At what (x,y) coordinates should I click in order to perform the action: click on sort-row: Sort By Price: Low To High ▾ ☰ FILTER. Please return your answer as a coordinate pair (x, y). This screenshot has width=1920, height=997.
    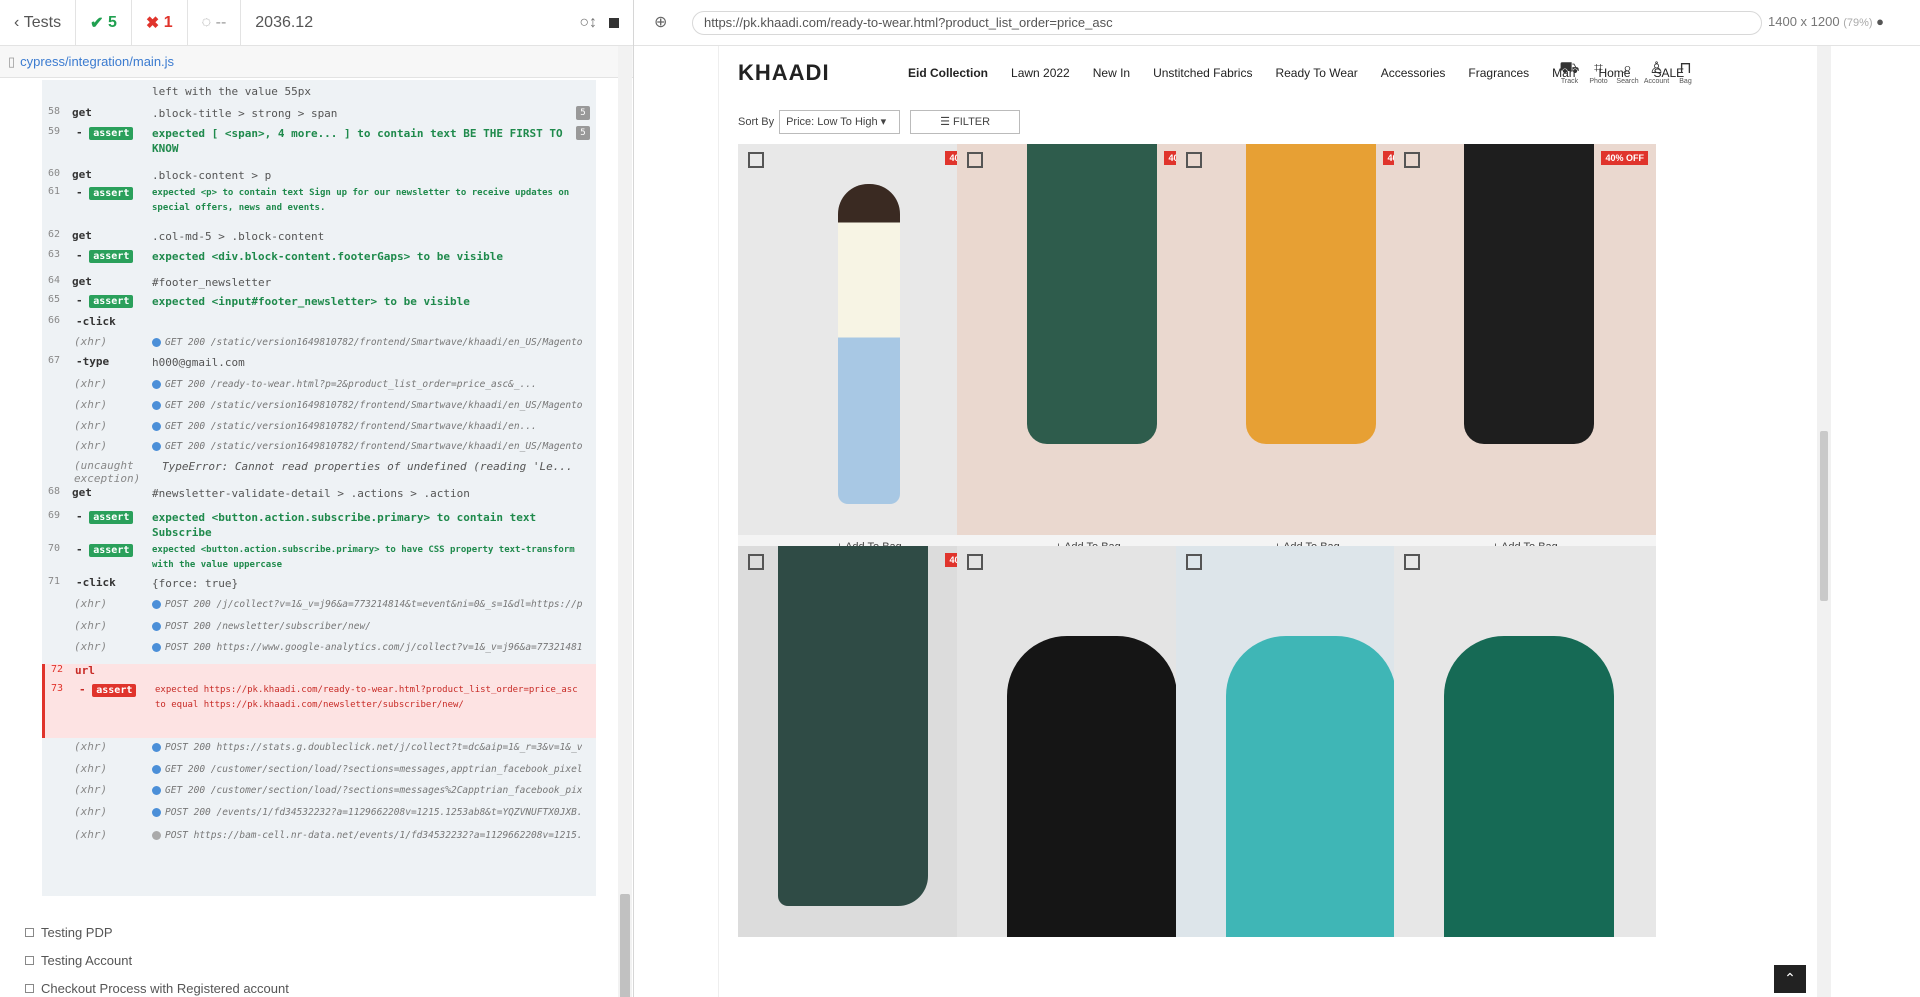
    Looking at the image, I should click on (879, 122).